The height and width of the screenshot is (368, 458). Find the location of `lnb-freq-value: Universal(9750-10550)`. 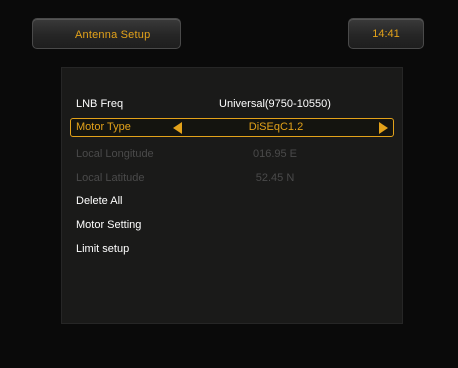

lnb-freq-value: Universal(9750-10550) is located at coordinates (275, 104).